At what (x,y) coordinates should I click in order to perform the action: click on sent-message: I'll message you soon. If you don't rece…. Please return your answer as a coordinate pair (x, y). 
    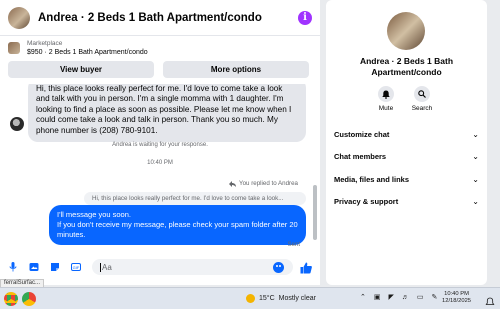
    Looking at the image, I should click on (177, 225).